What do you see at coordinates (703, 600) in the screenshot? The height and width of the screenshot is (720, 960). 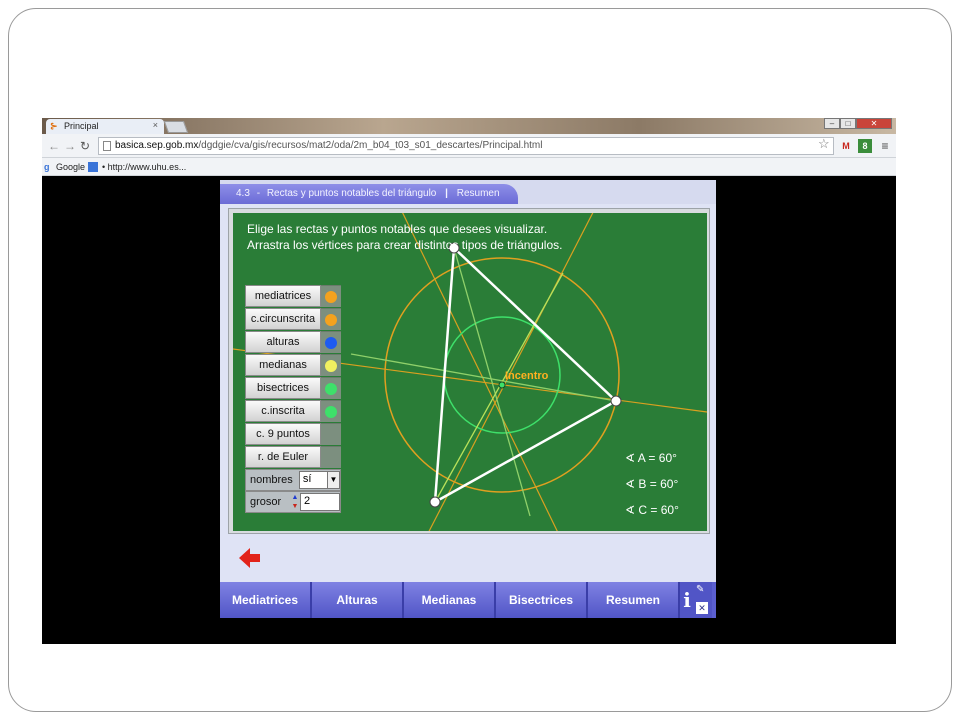 I see `tools-area: ✎ ✕` at bounding box center [703, 600].